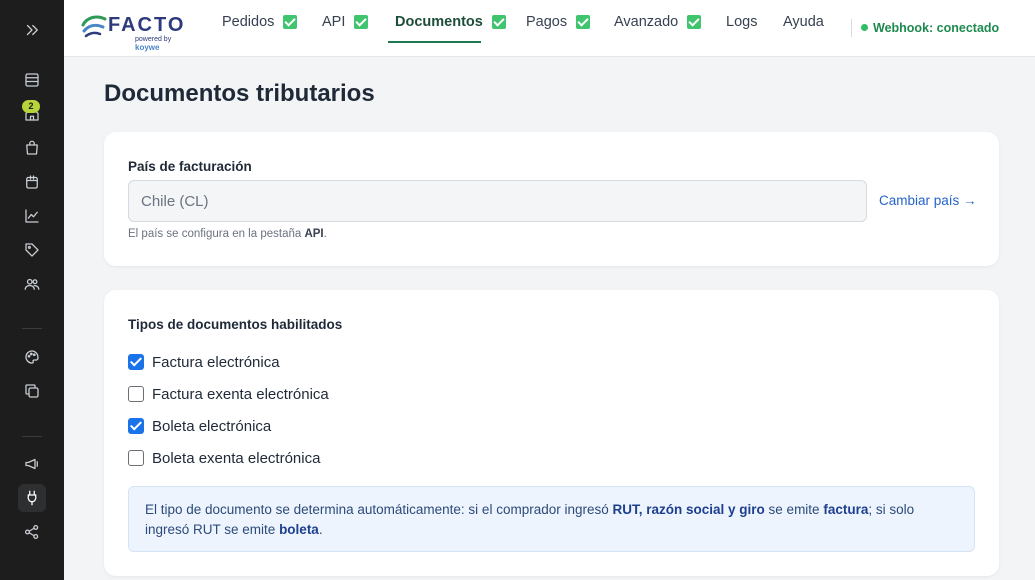 The image size is (1035, 580). What do you see at coordinates (32, 182) in the screenshot?
I see `package-icon` at bounding box center [32, 182].